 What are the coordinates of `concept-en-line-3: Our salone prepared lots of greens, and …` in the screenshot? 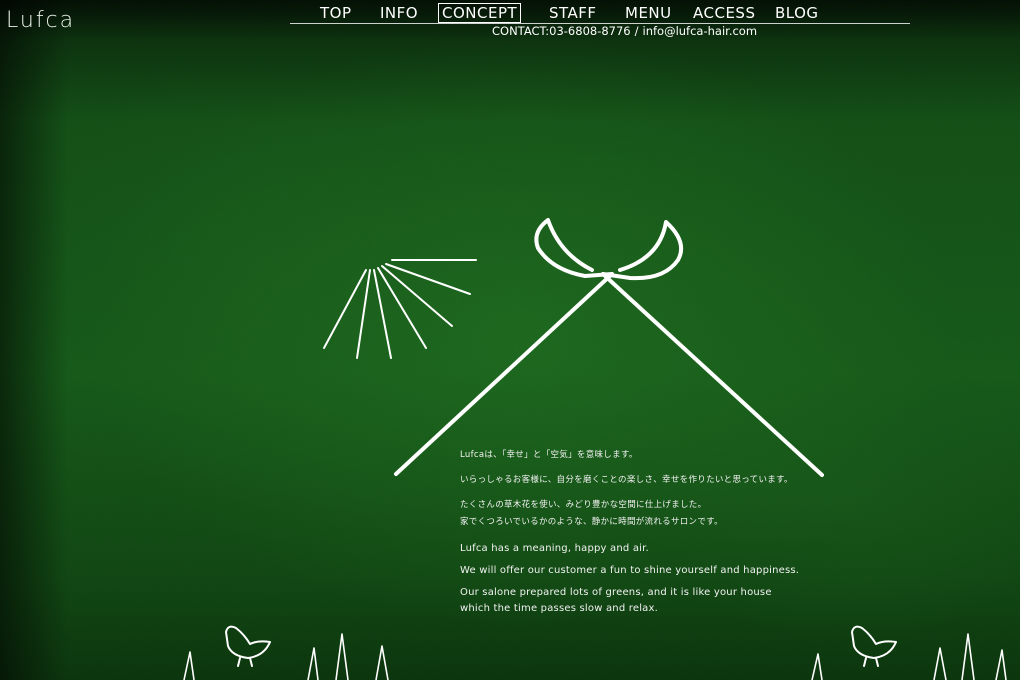 It's located at (616, 592).